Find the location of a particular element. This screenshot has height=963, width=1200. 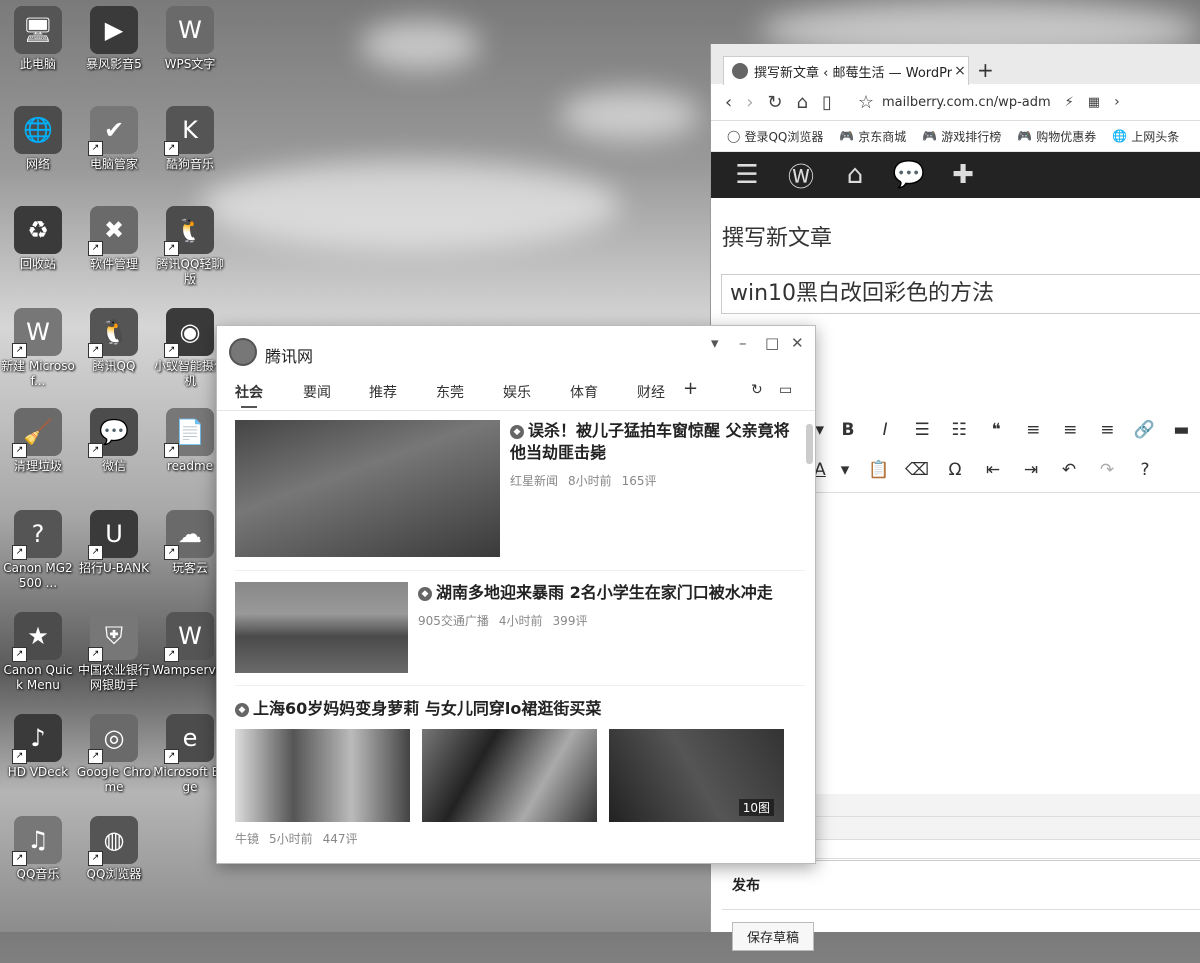

desktop-icon: ★ ↗ Canon Quick Menu is located at coordinates (38, 652).